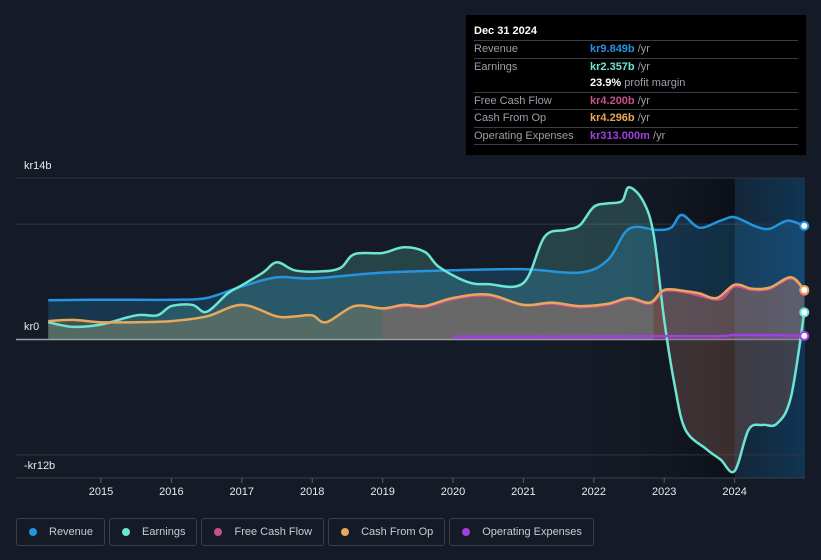  Describe the element at coordinates (164, 532) in the screenshot. I see `legend-label: Earnings` at that location.